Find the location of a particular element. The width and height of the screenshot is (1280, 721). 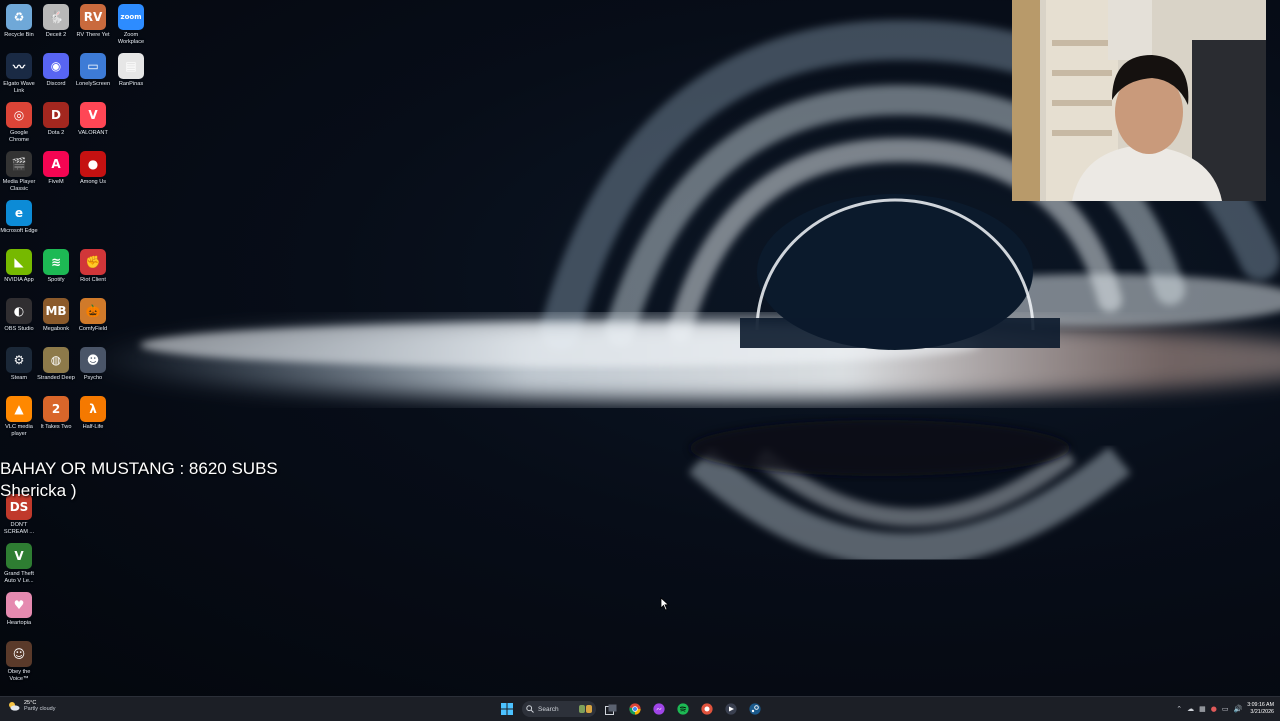

nvidia-icon: ◣ is located at coordinates (19, 262).